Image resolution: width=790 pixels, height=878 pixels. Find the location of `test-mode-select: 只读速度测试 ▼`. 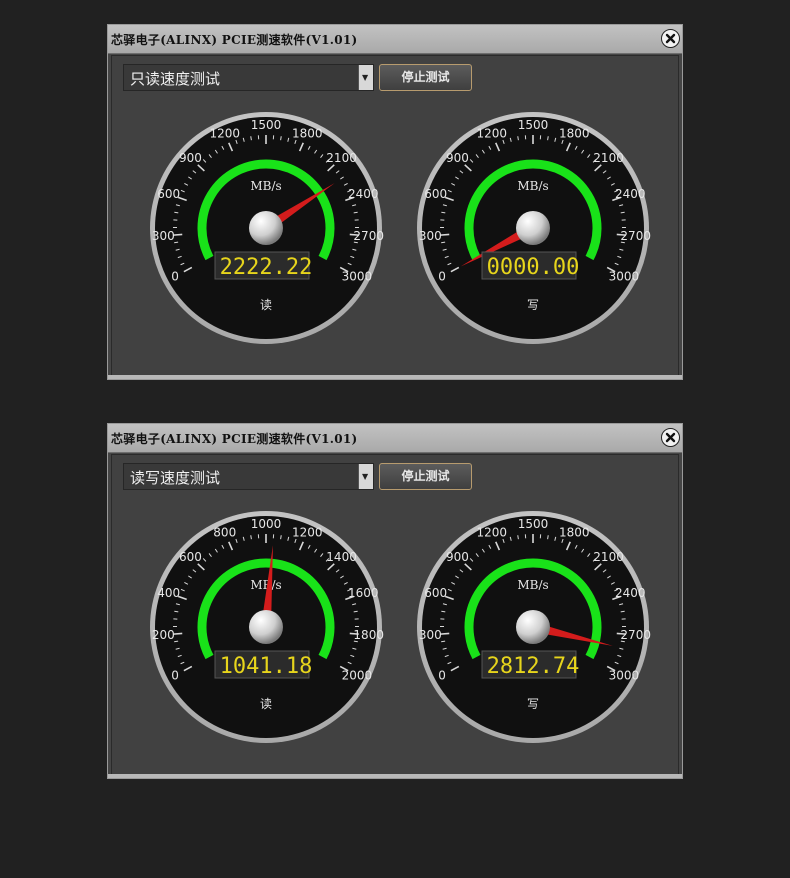

test-mode-select: 只读速度测试 ▼ is located at coordinates (248, 77).